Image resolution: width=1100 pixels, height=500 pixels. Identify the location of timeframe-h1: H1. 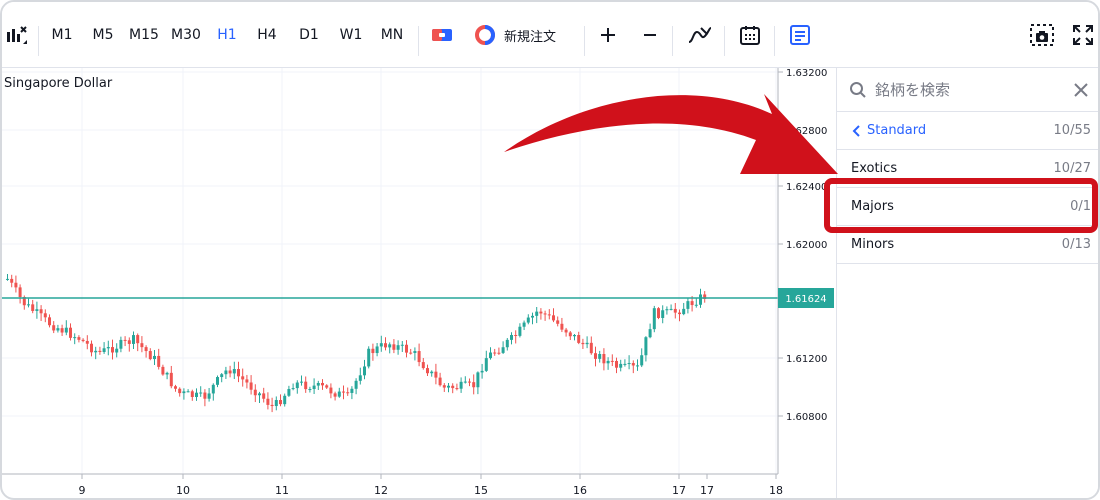
(227, 35).